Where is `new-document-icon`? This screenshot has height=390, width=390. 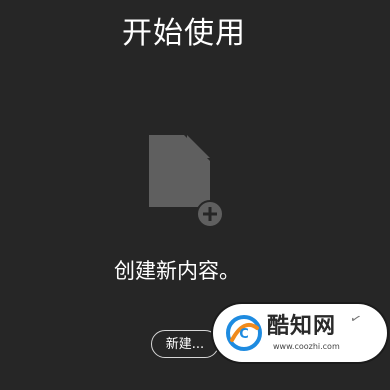
new-document-icon is located at coordinates (186, 179).